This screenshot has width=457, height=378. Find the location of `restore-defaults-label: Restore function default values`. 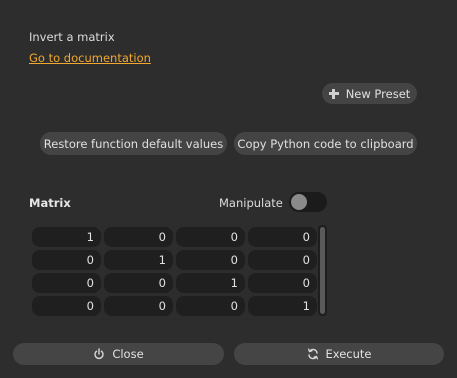

restore-defaults-label: Restore function default values is located at coordinates (133, 143).